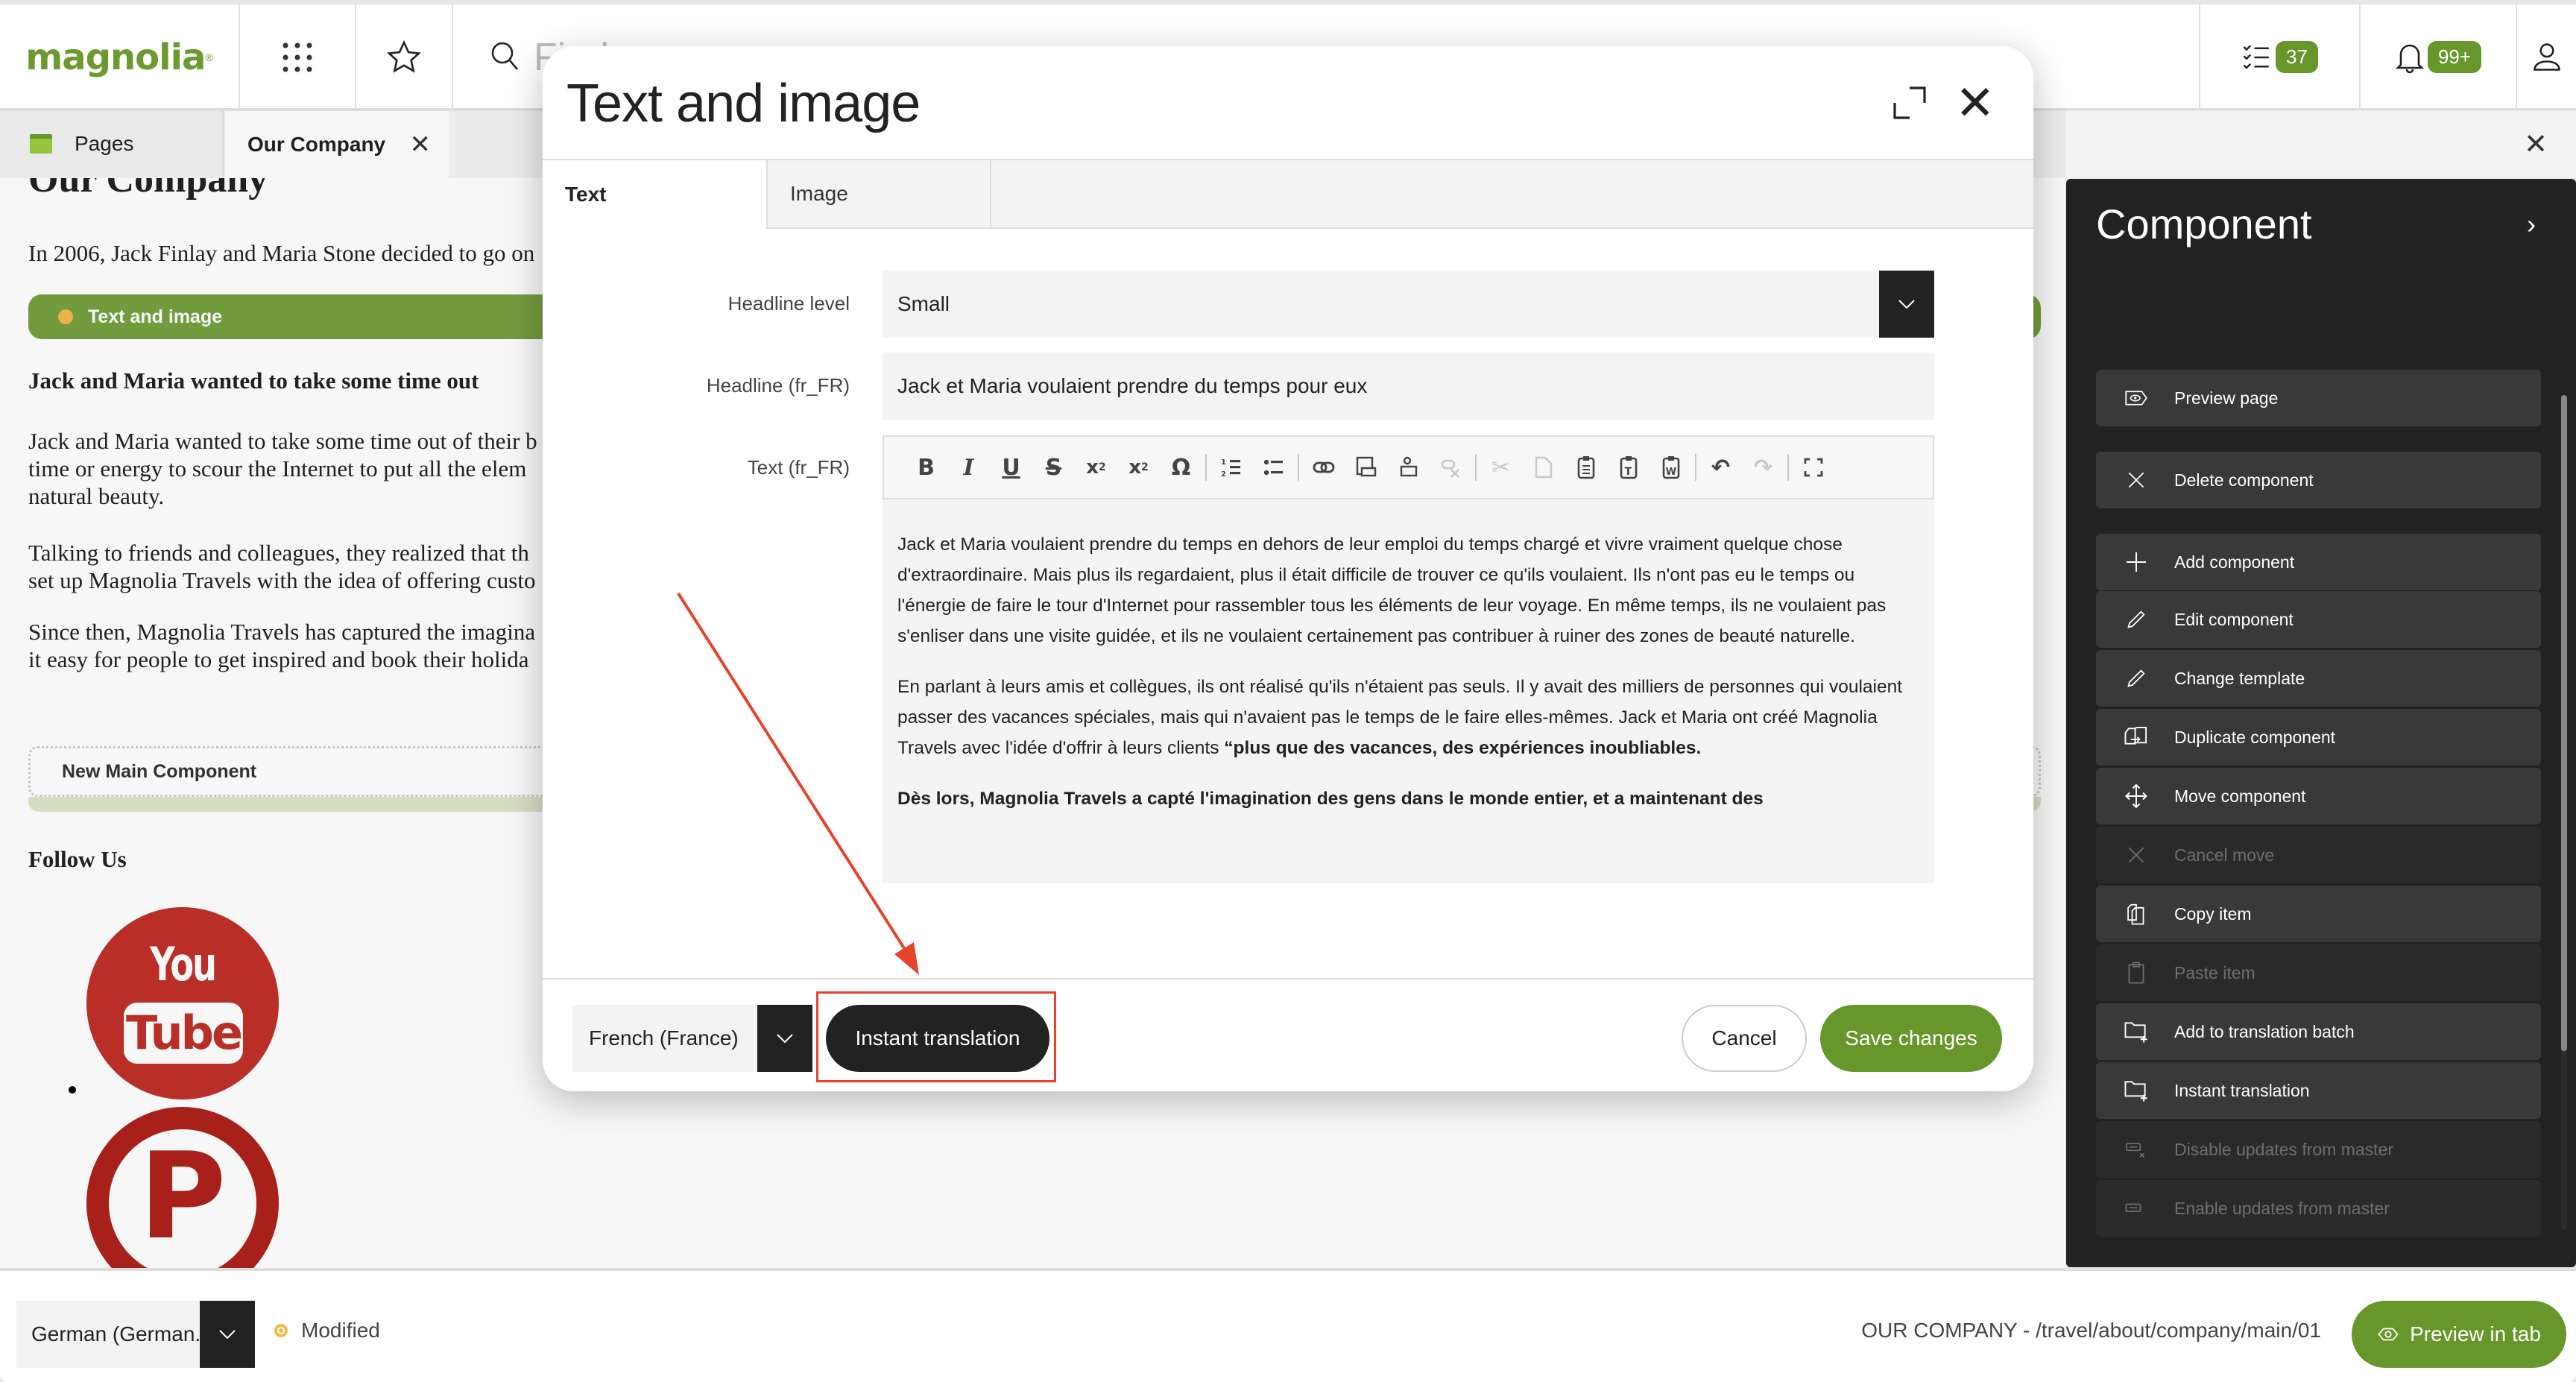  I want to click on action-label: Copy item, so click(2213, 913).